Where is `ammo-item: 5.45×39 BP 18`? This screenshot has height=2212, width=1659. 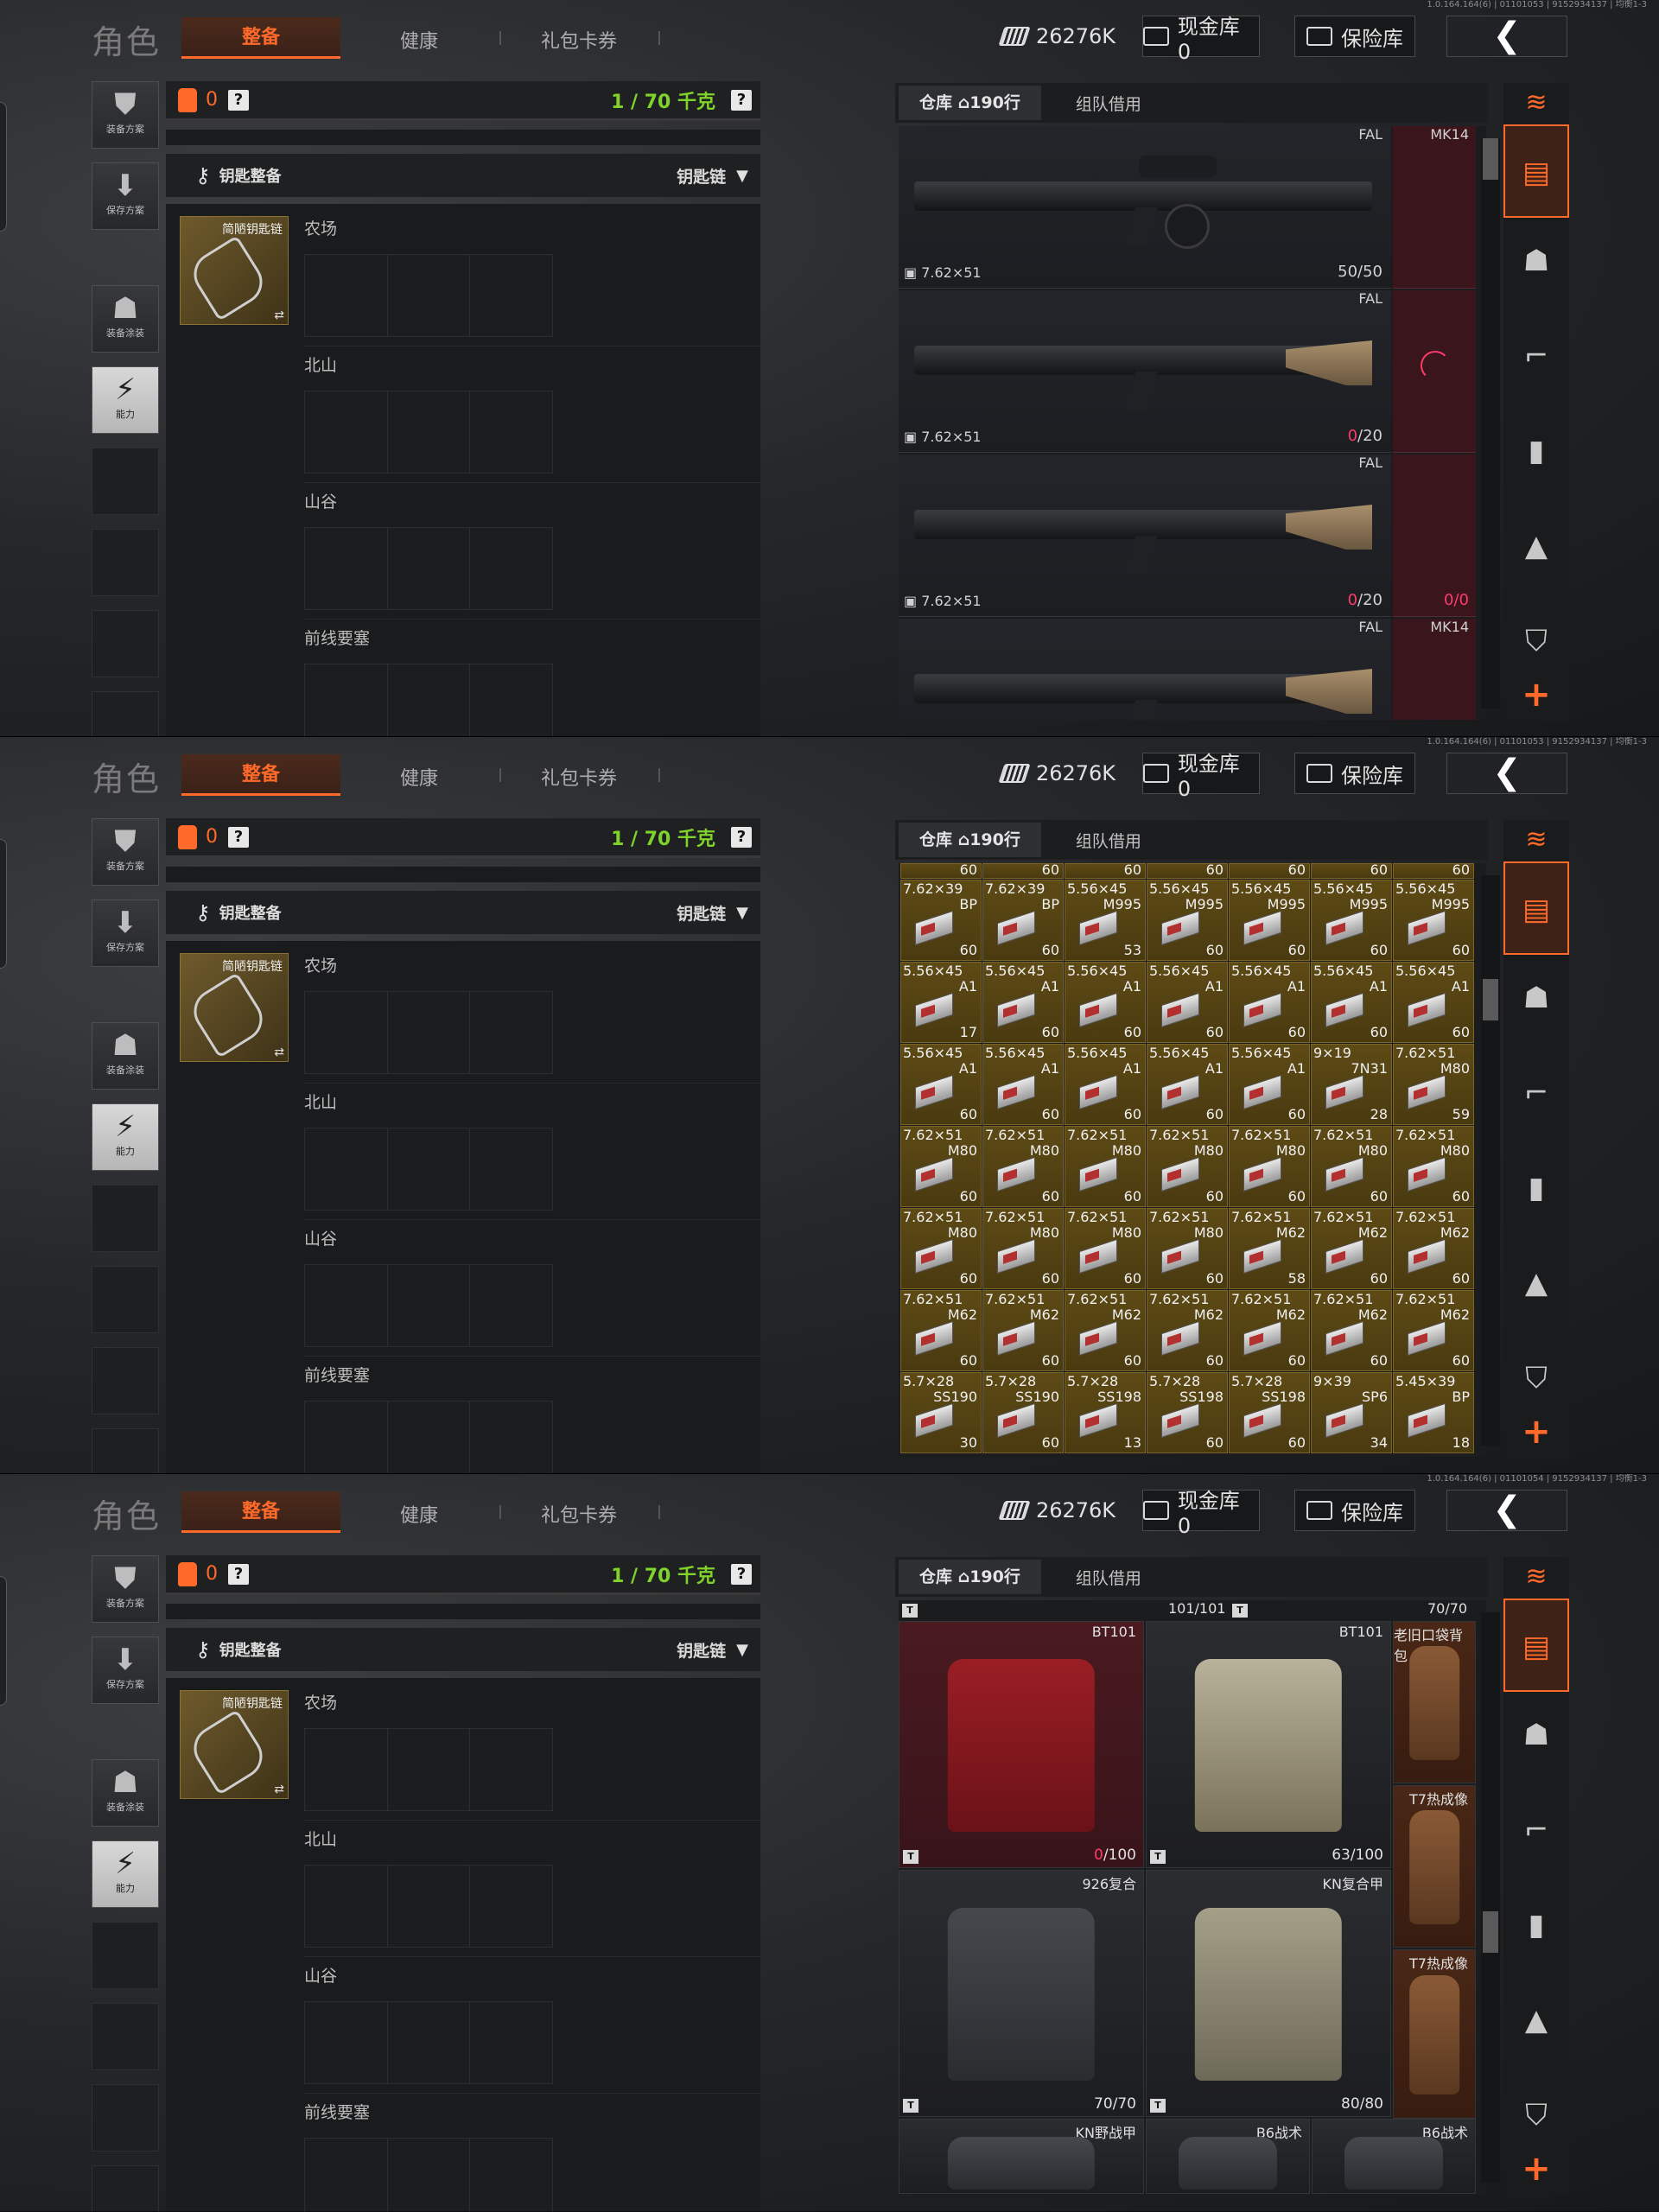 ammo-item: 5.45×39 BP 18 is located at coordinates (1433, 1412).